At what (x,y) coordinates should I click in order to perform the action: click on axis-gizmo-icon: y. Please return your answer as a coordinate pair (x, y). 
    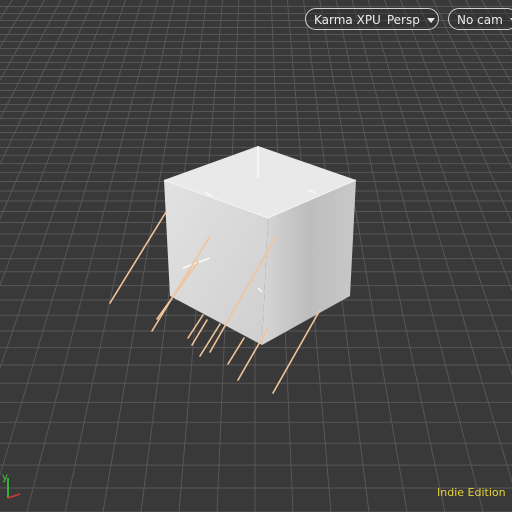
    Looking at the image, I should click on (11, 485).